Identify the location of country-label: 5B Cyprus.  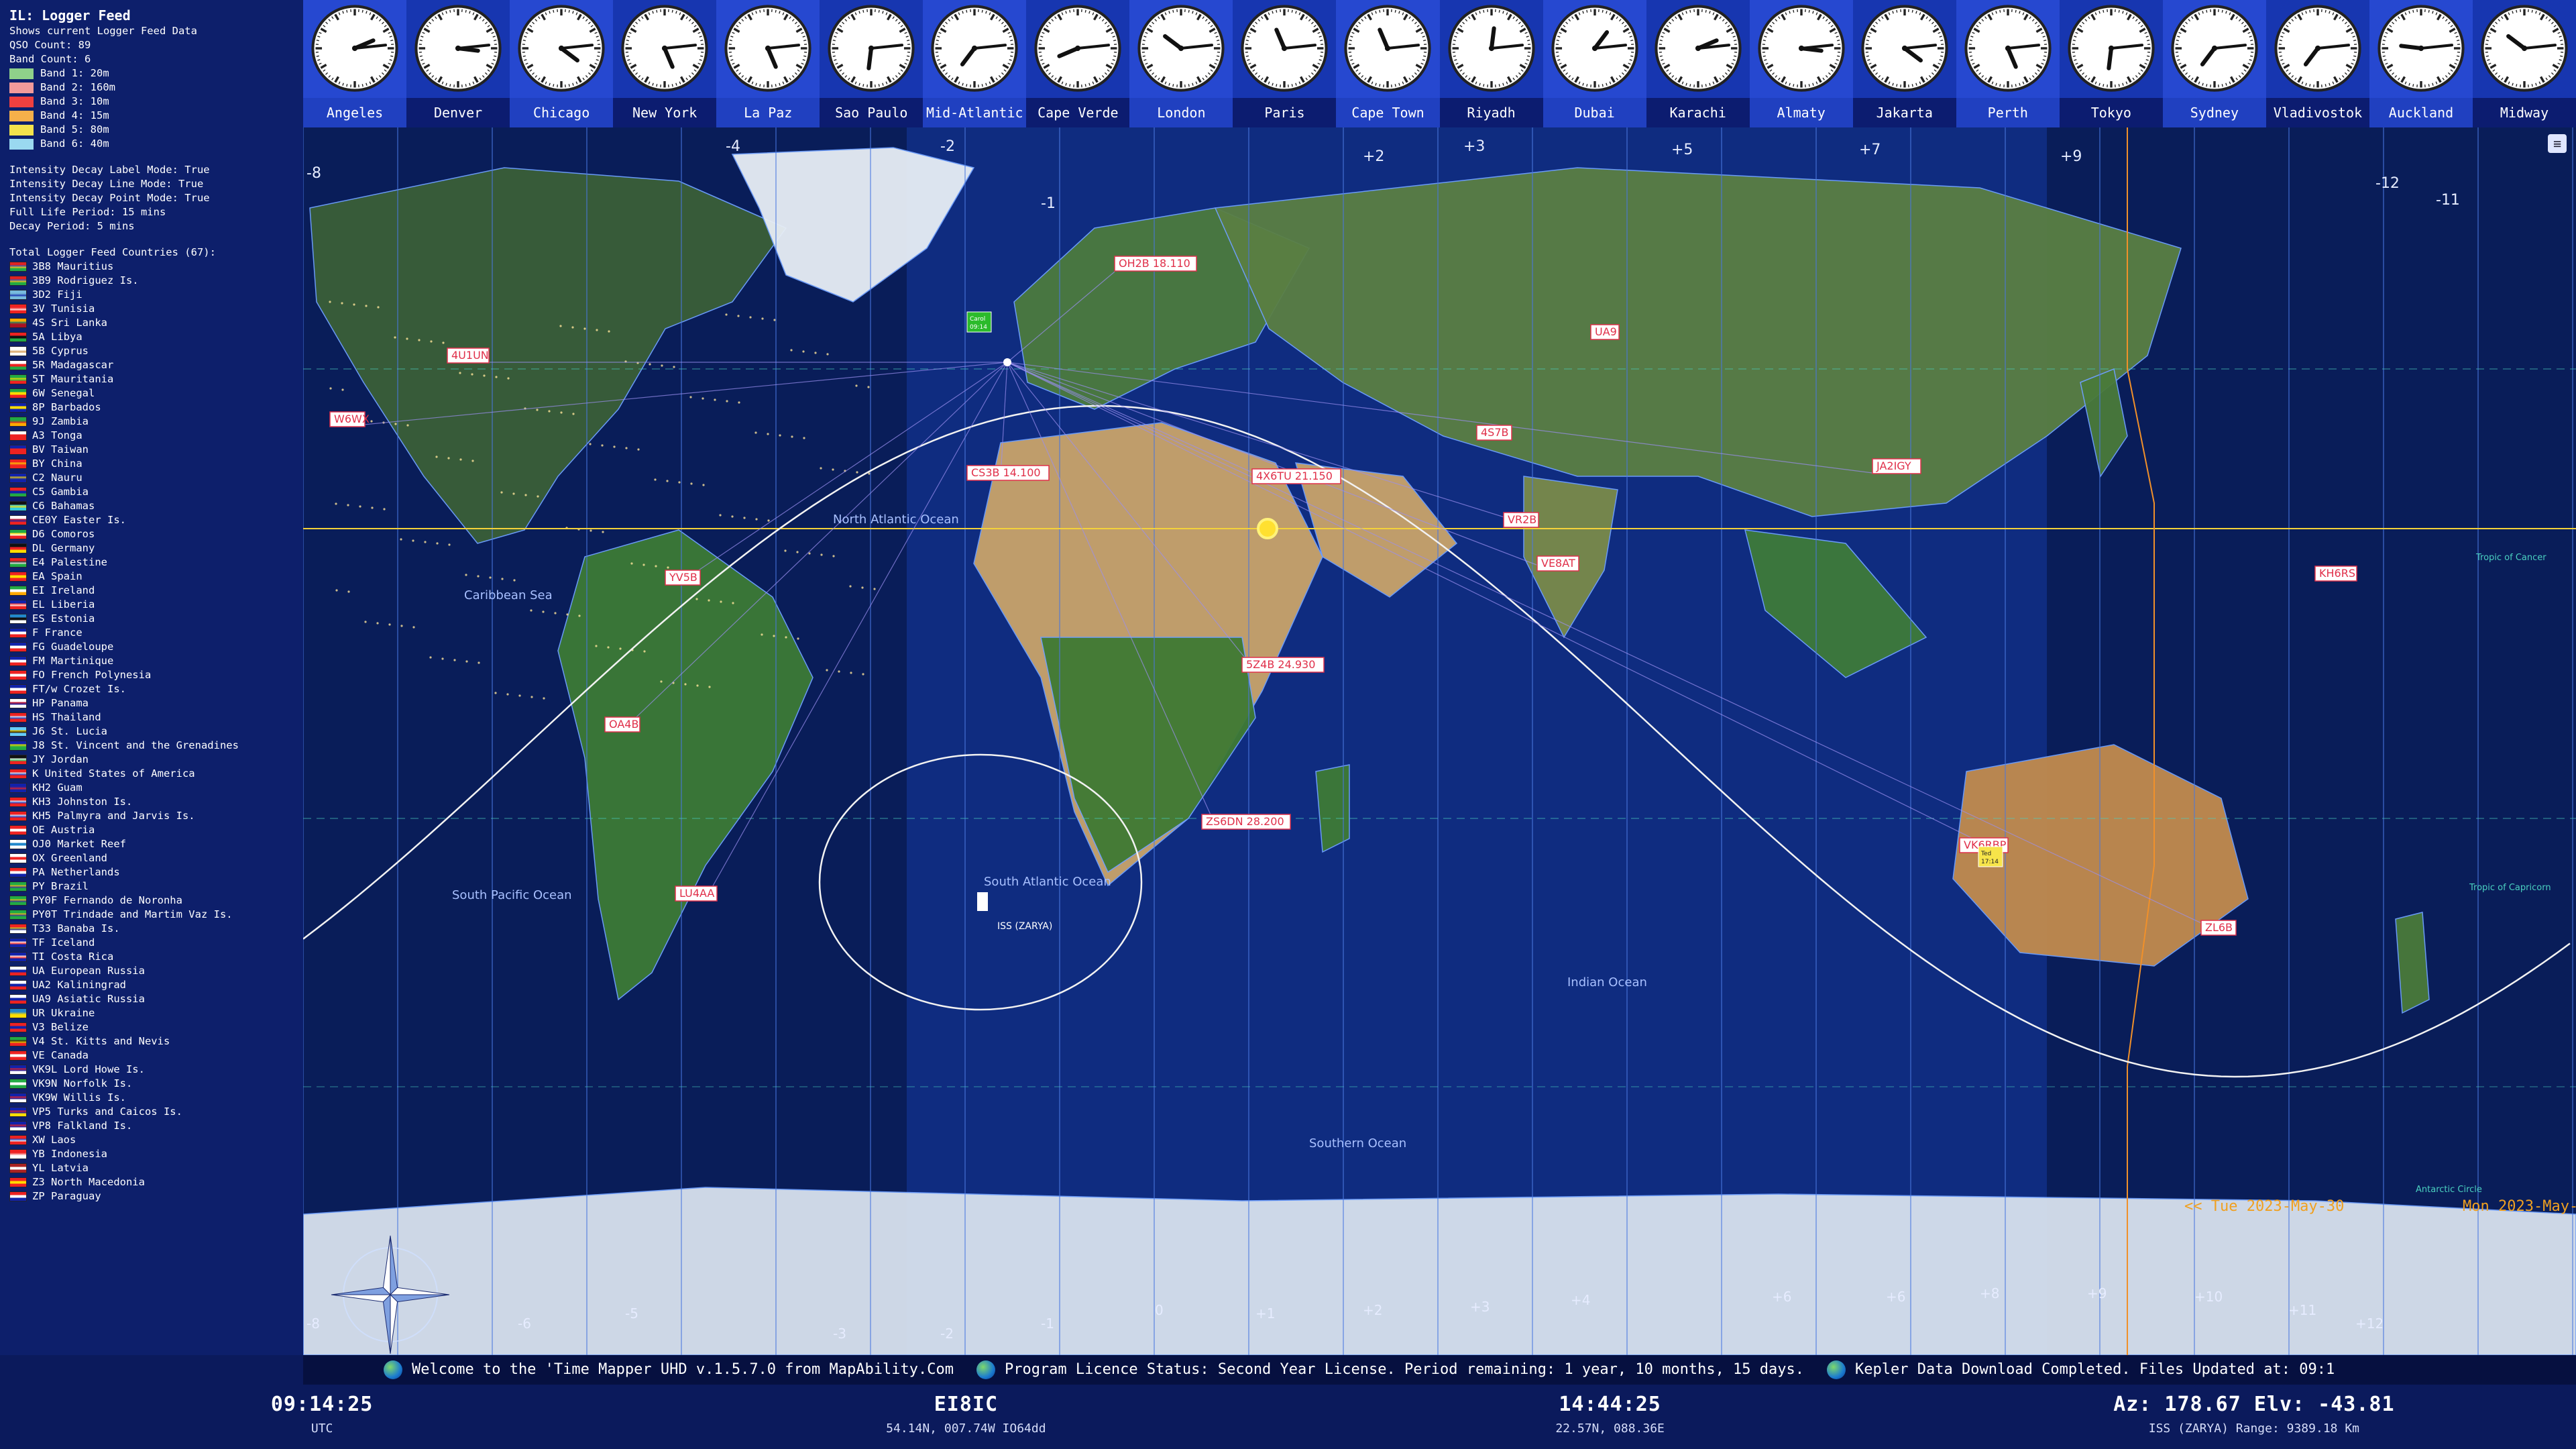
(60, 351).